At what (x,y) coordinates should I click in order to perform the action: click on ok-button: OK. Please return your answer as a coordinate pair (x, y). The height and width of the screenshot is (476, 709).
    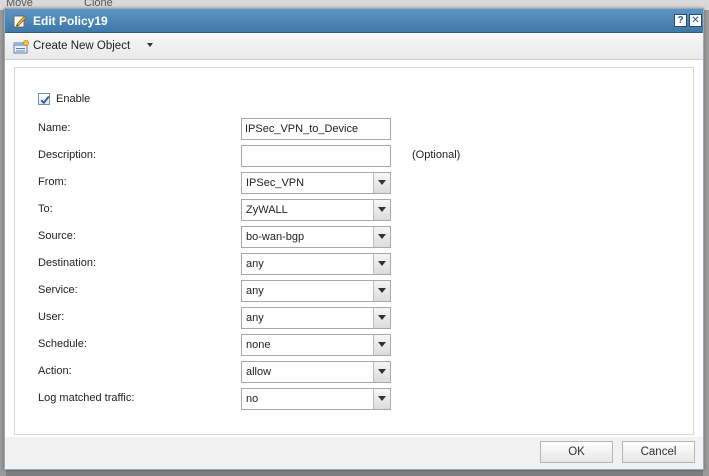
    Looking at the image, I should click on (576, 452).